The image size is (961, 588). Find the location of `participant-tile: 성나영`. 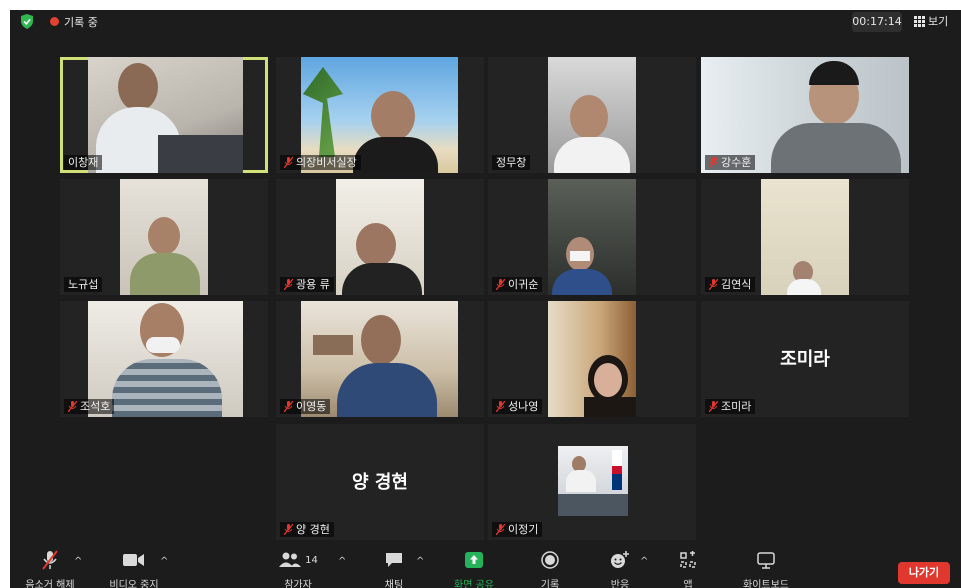

participant-tile: 성나영 is located at coordinates (592, 359).